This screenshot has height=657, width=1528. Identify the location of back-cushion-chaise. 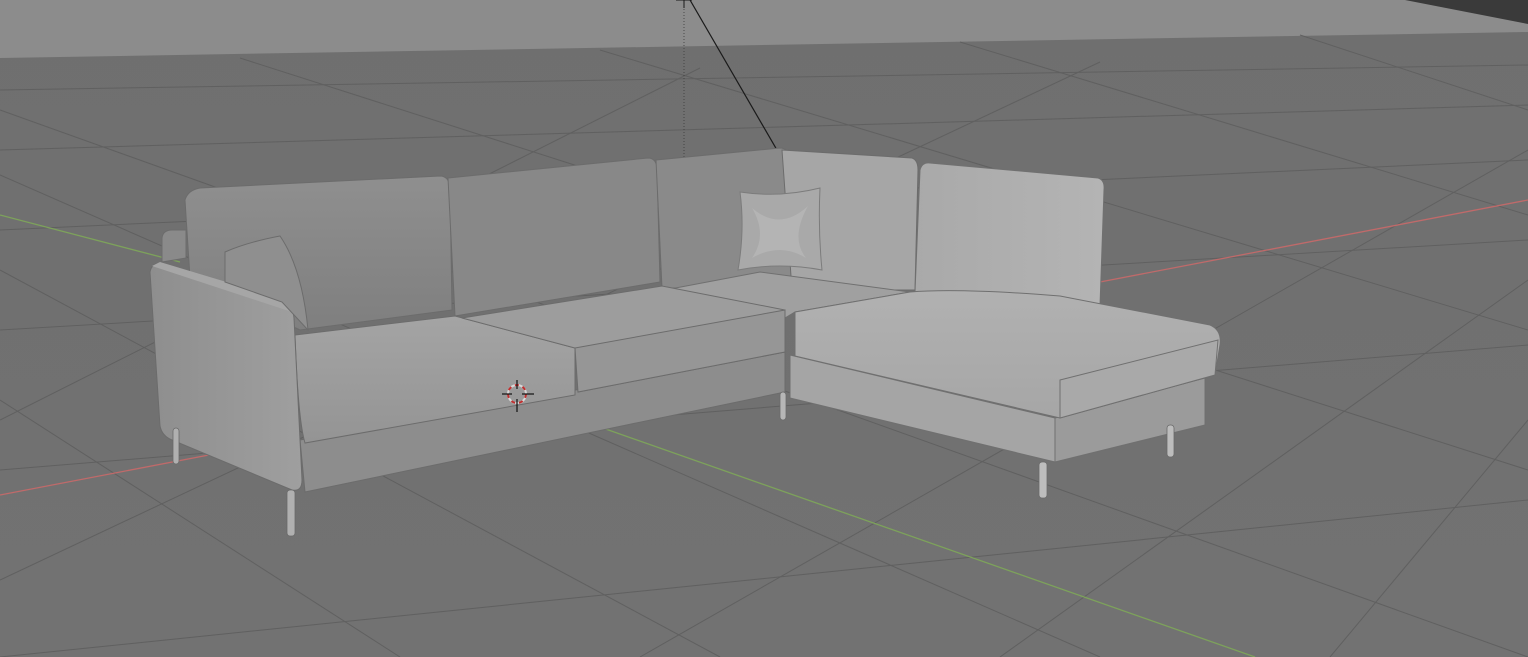
(1009, 234).